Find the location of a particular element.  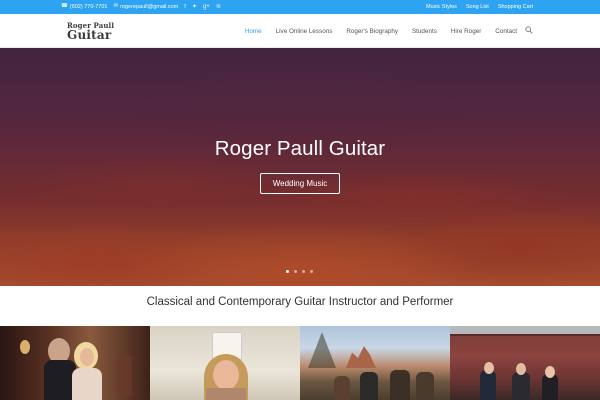

nav-item-live-online-lessons: Live Online Lessons is located at coordinates (304, 31).